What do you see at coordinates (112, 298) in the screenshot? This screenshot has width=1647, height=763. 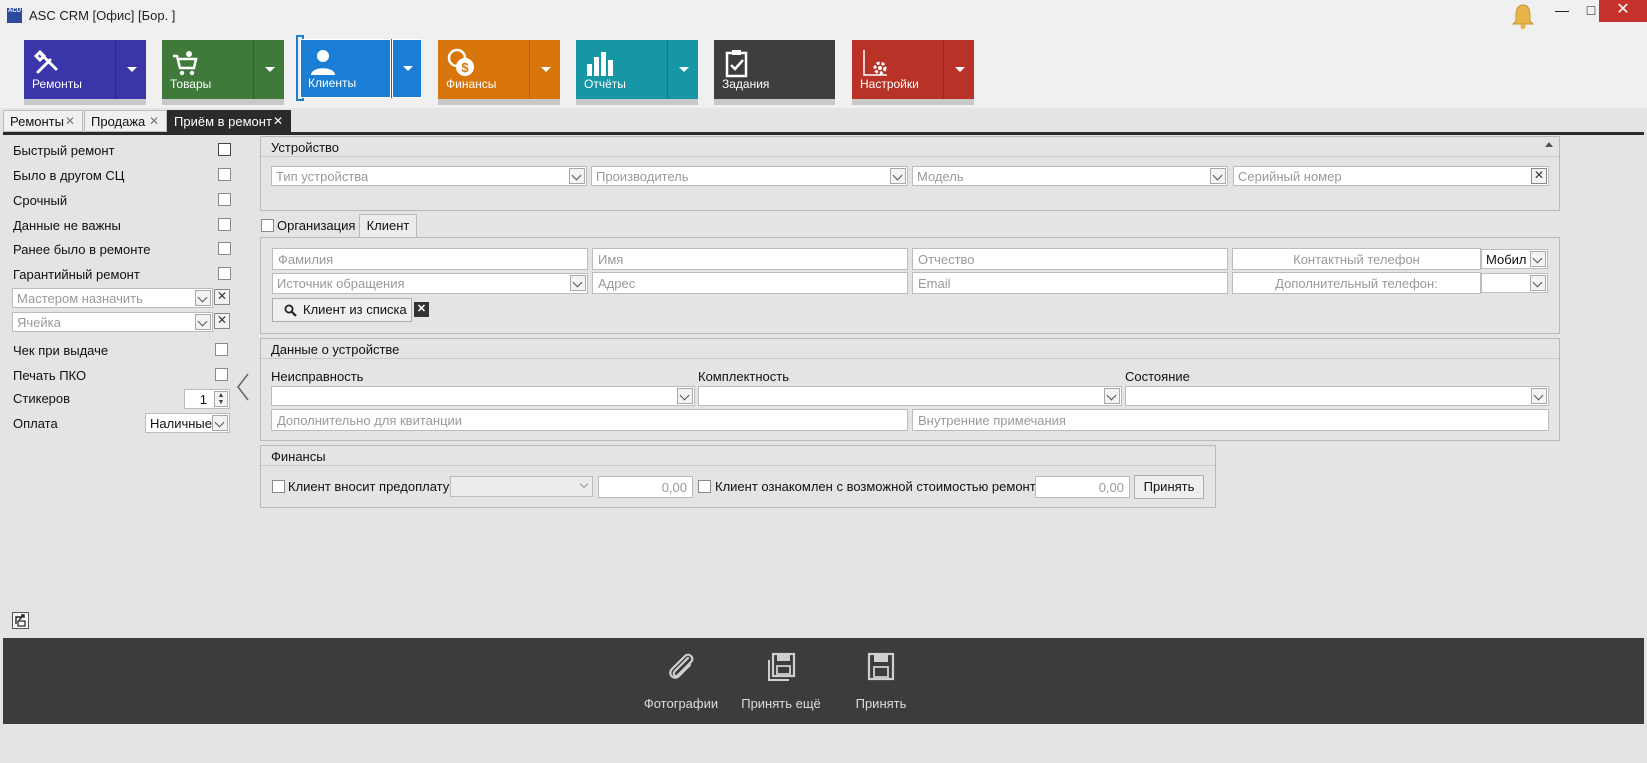 I see `master-select: Мастером назначить` at bounding box center [112, 298].